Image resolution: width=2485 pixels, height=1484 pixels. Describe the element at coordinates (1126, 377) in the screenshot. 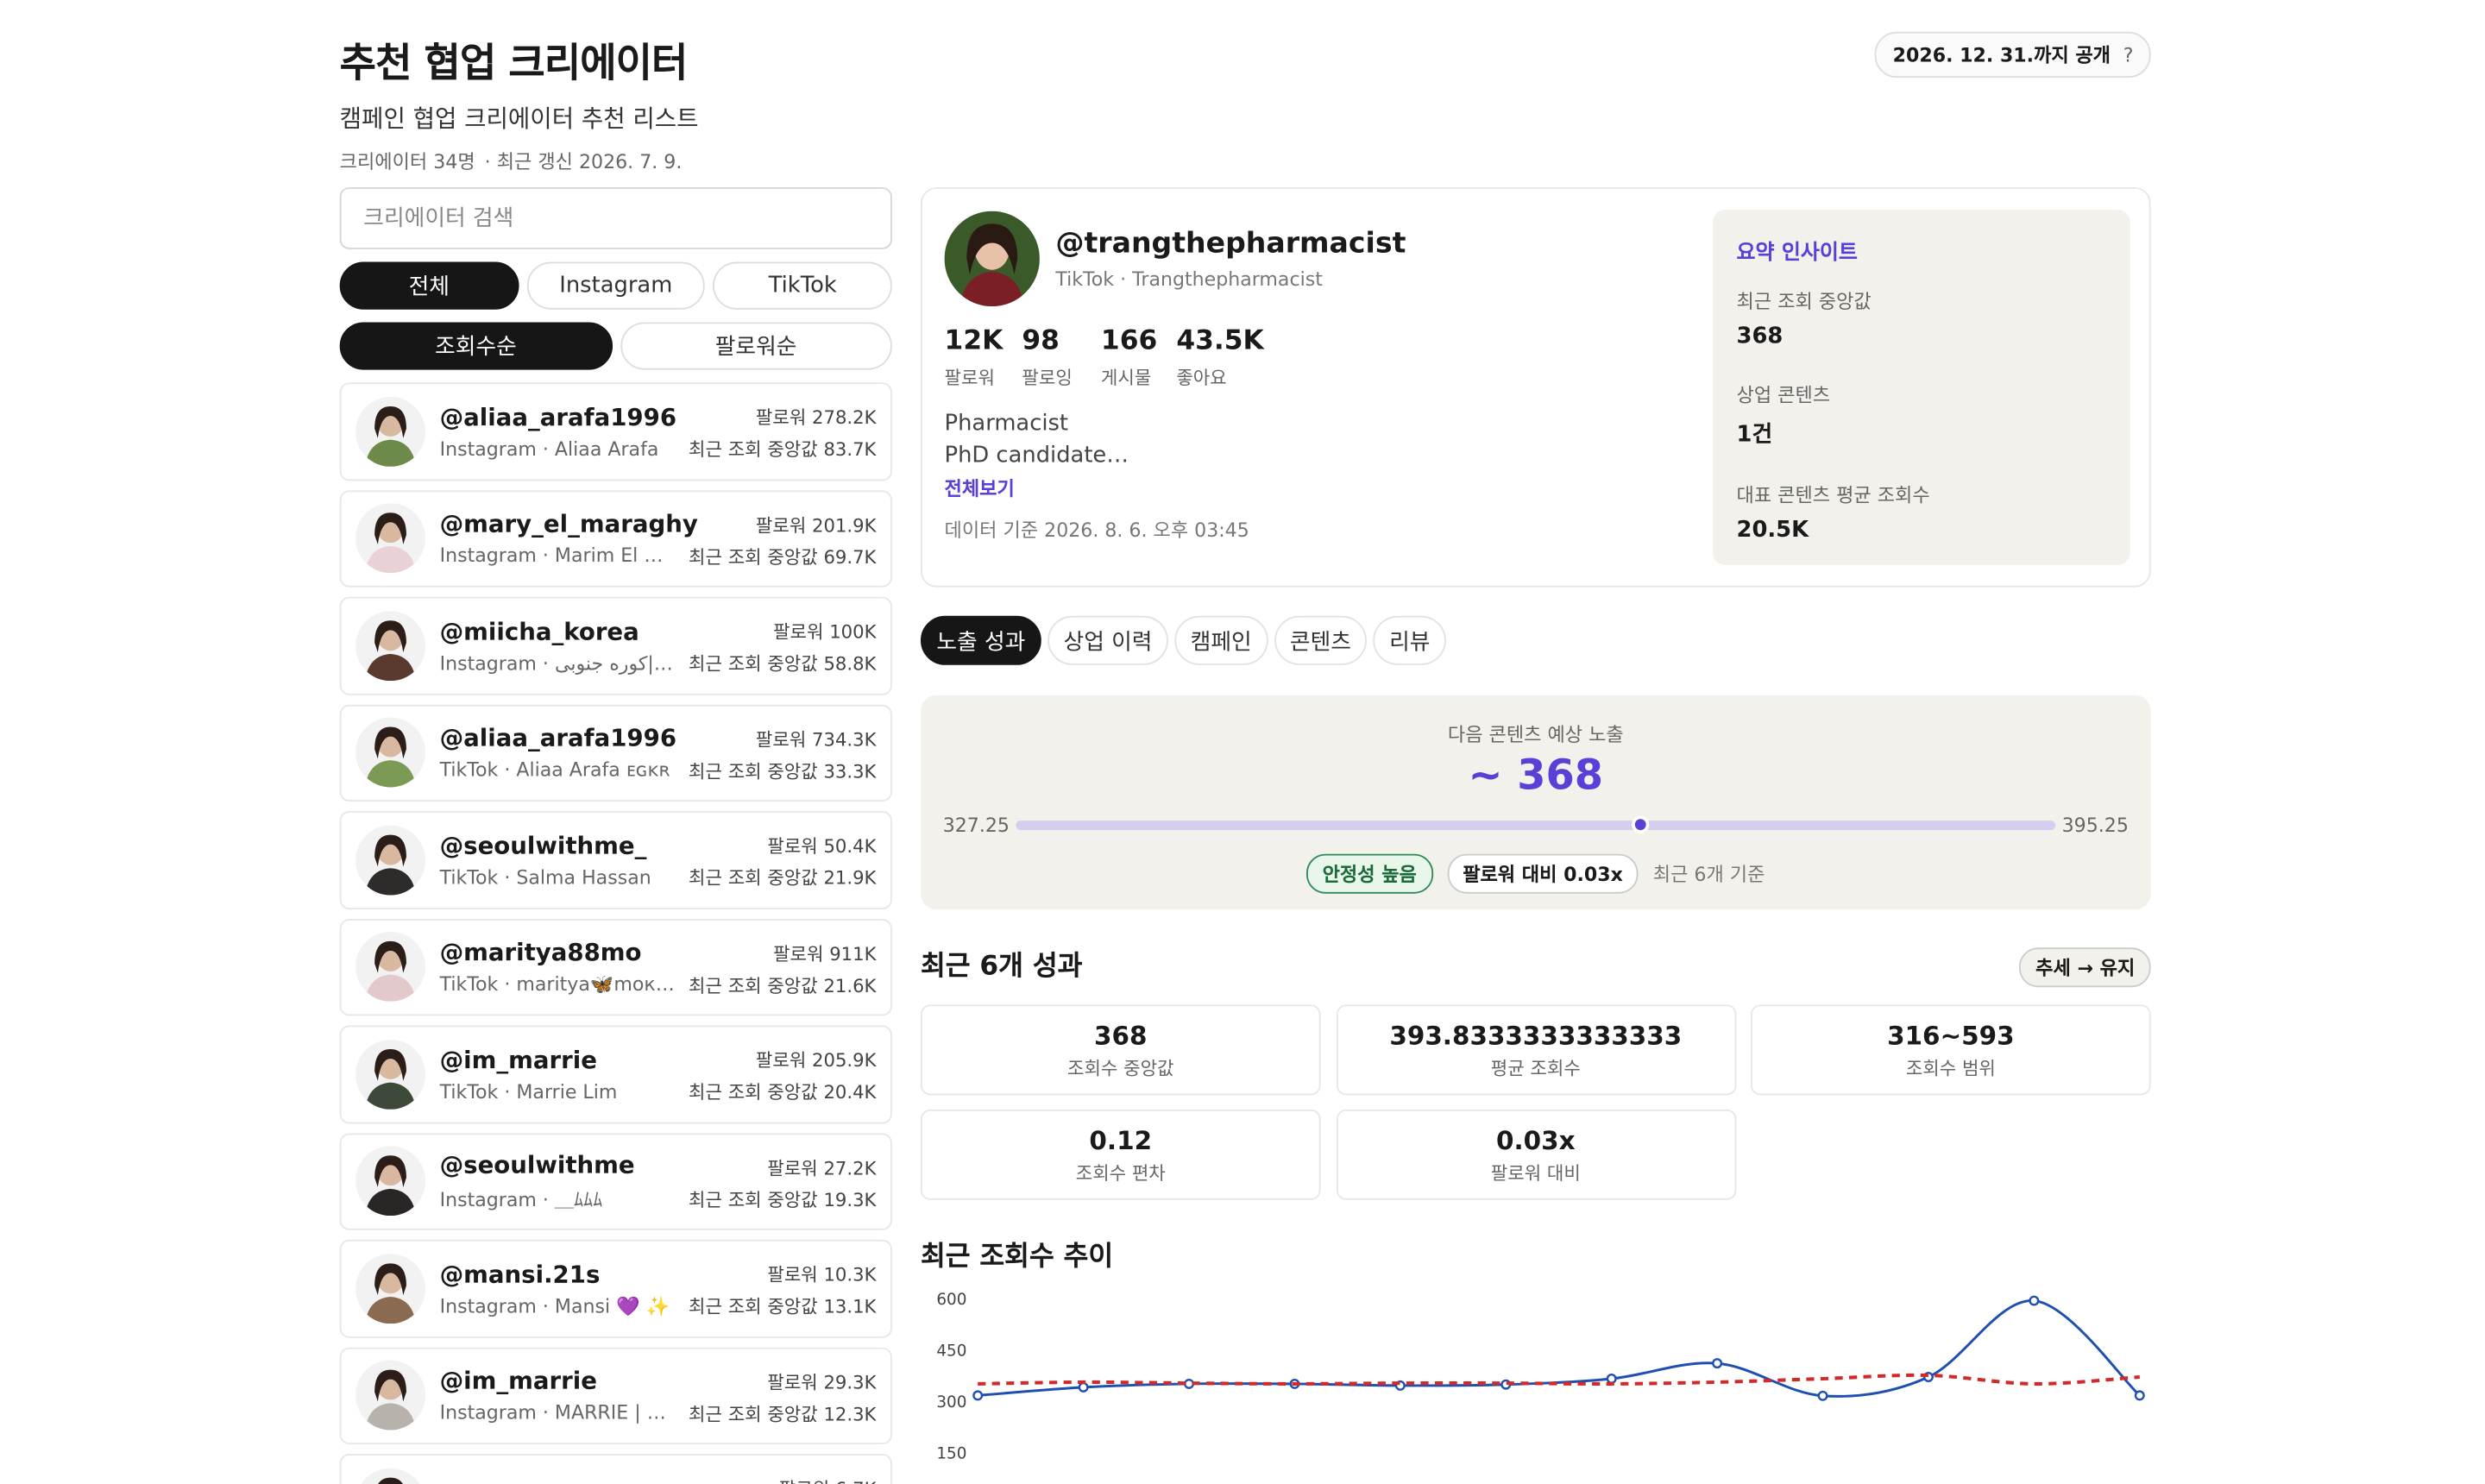

I see `stat-label: 게시물` at that location.